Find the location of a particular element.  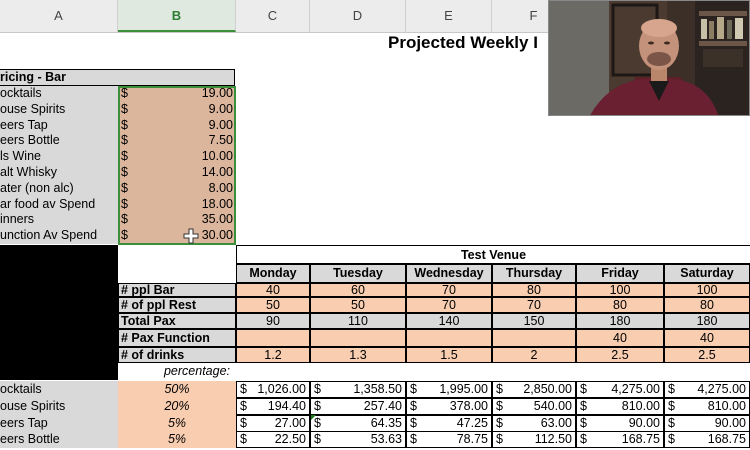

pricing-item-label: alt Whisky is located at coordinates (59, 173).